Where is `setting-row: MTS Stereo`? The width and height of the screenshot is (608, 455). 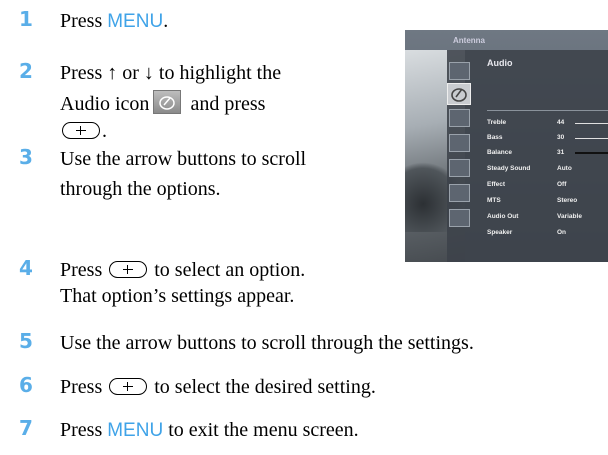 setting-row: MTS Stereo is located at coordinates (547, 202).